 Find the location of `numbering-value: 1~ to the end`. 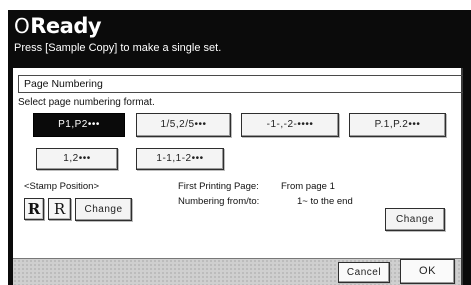

numbering-value: 1~ to the end is located at coordinates (325, 201).